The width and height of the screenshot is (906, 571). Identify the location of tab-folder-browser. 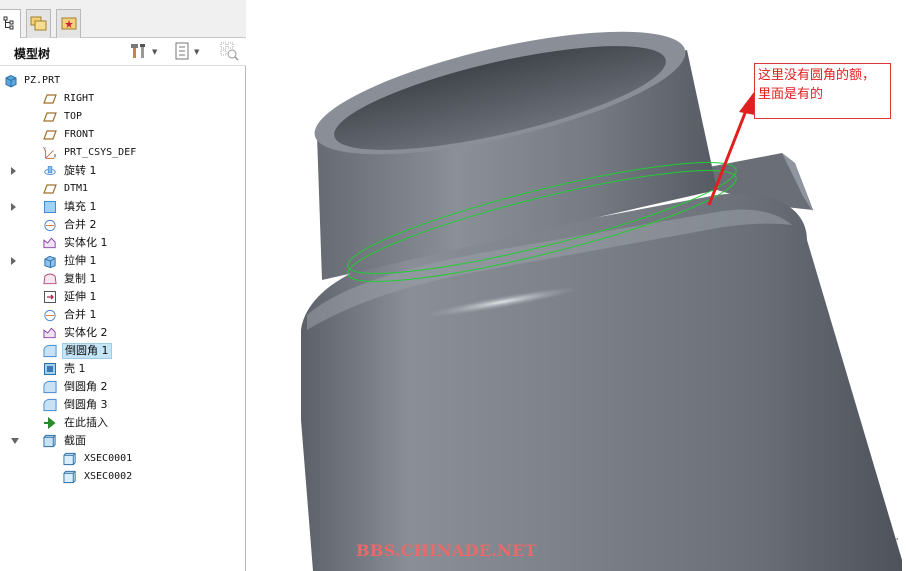
(38, 23).